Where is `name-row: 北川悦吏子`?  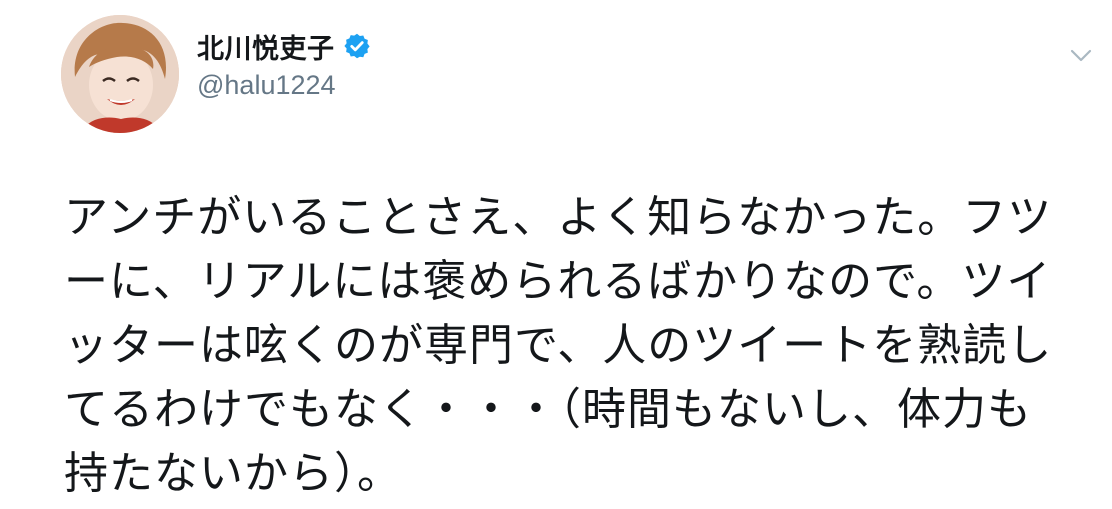 name-row: 北川悦吏子 is located at coordinates (284, 46).